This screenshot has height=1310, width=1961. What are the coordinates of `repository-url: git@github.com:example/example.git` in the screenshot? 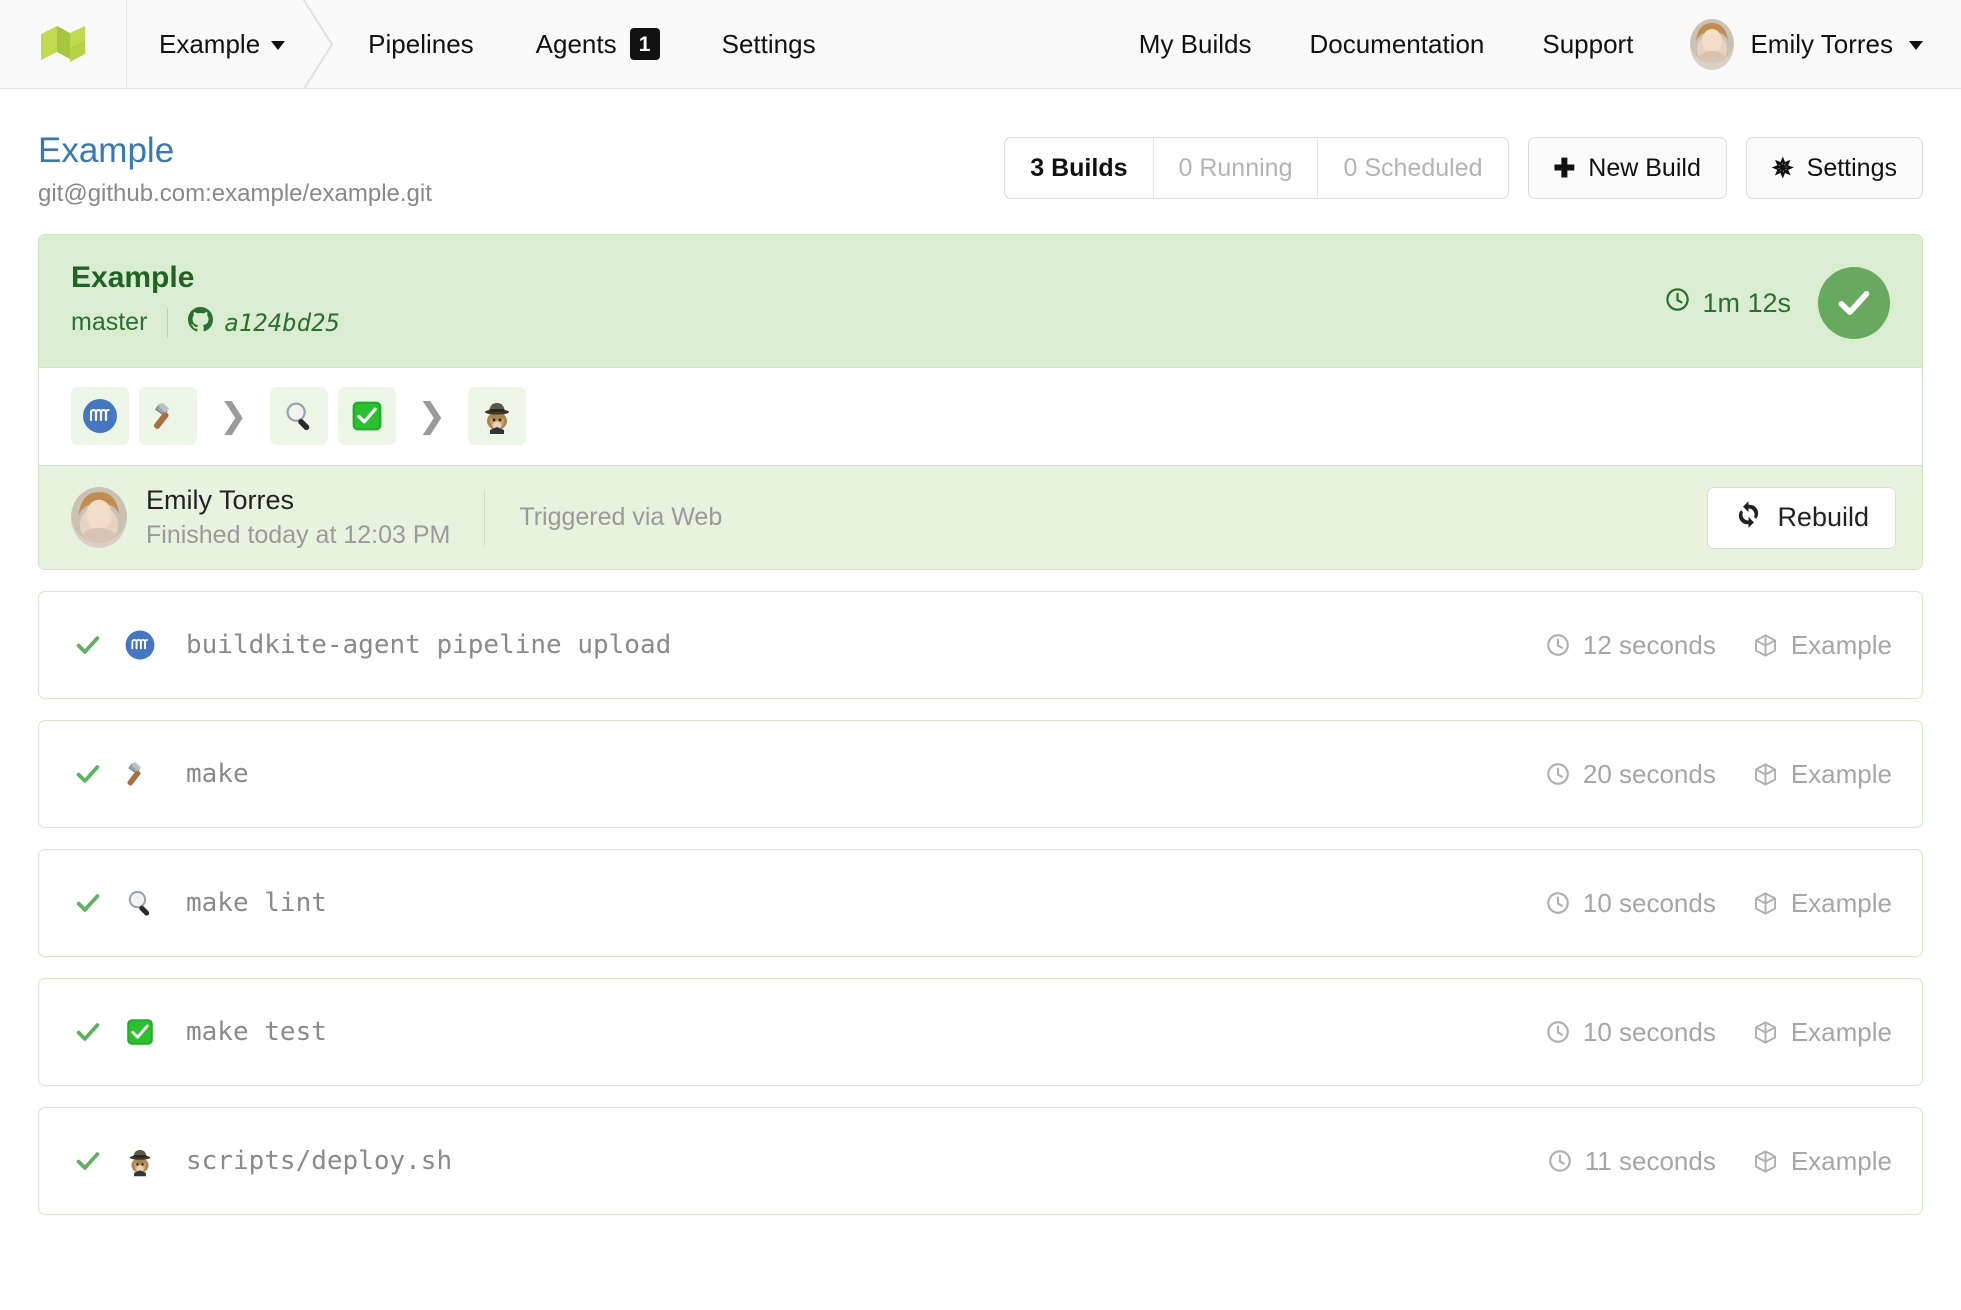 It's located at (235, 194).